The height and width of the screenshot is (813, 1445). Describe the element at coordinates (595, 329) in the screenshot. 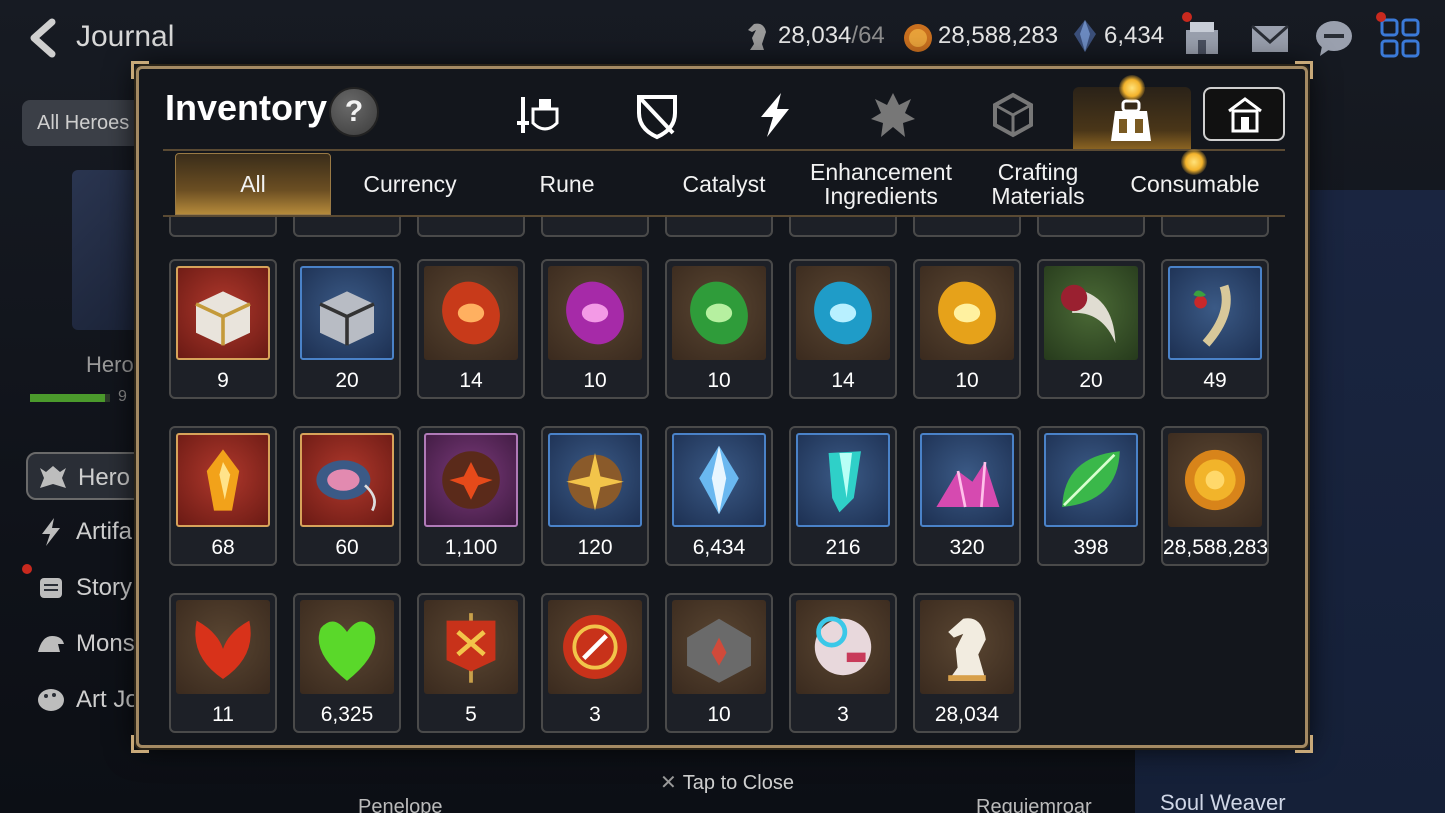

I see `inventory-slot-purple-rune: 10` at that location.